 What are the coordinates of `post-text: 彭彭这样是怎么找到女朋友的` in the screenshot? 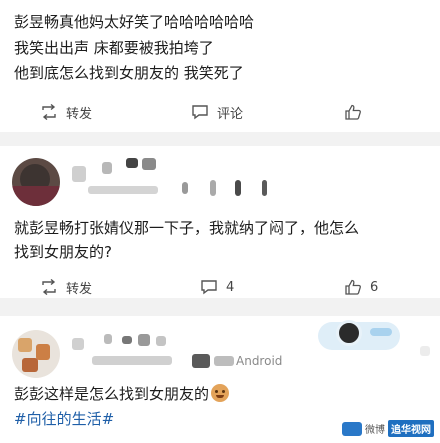 It's located at (122, 394).